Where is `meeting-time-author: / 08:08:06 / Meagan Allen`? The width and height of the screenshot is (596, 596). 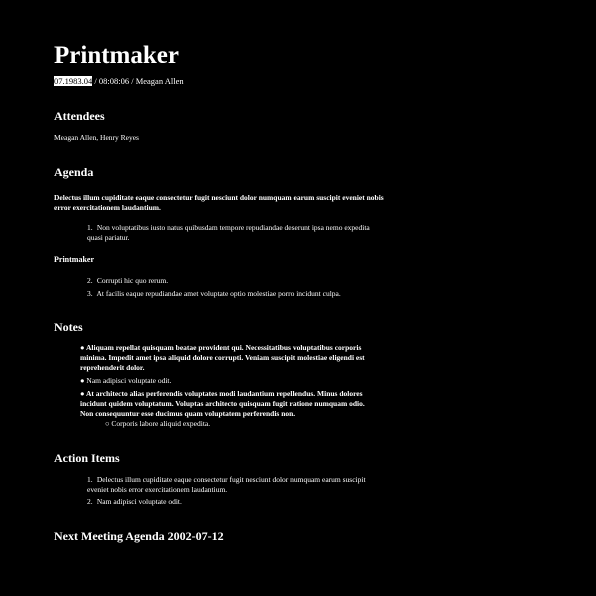
meeting-time-author: / 08:08:06 / Meagan Allen is located at coordinates (138, 81).